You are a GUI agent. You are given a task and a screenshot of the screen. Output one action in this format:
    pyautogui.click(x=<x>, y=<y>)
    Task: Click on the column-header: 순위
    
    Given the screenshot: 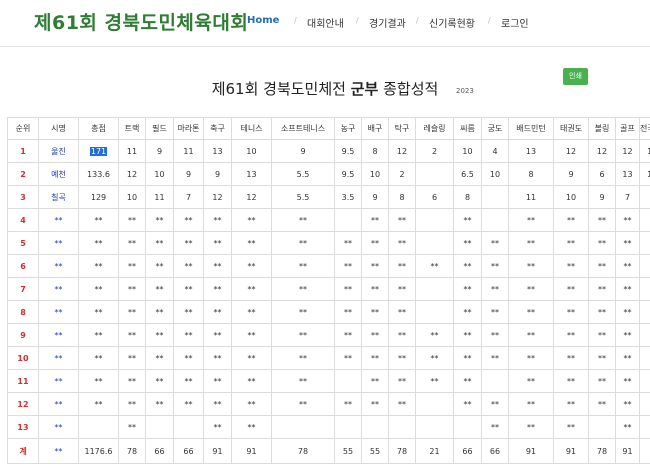 What is the action you would take?
    pyautogui.click(x=23, y=128)
    